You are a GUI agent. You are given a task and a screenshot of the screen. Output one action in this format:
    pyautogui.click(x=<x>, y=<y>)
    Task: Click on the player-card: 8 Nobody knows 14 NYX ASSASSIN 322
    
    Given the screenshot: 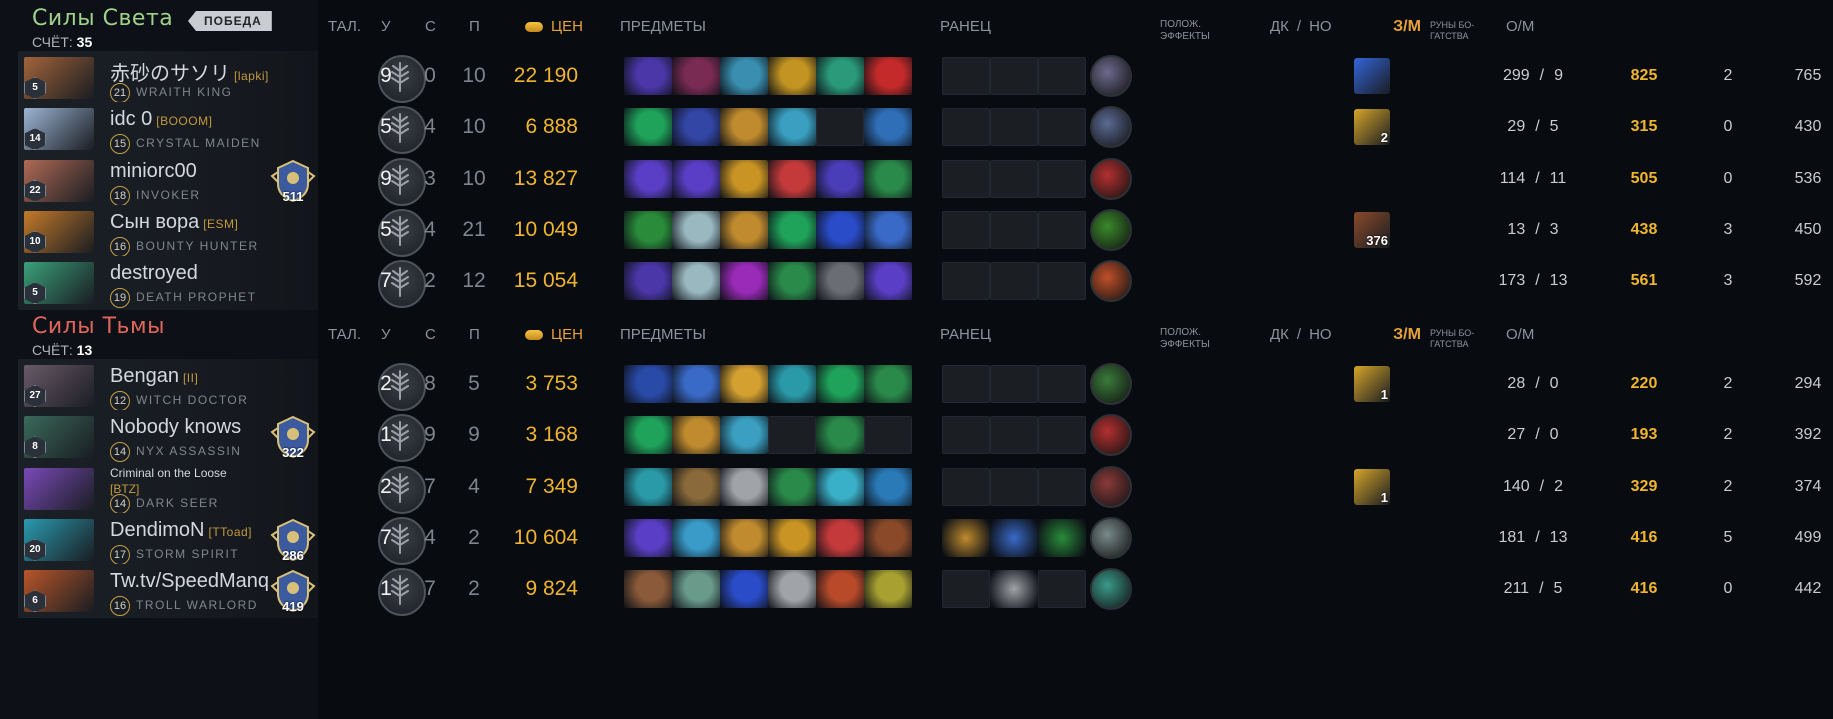 What is the action you would take?
    pyautogui.click(x=168, y=437)
    